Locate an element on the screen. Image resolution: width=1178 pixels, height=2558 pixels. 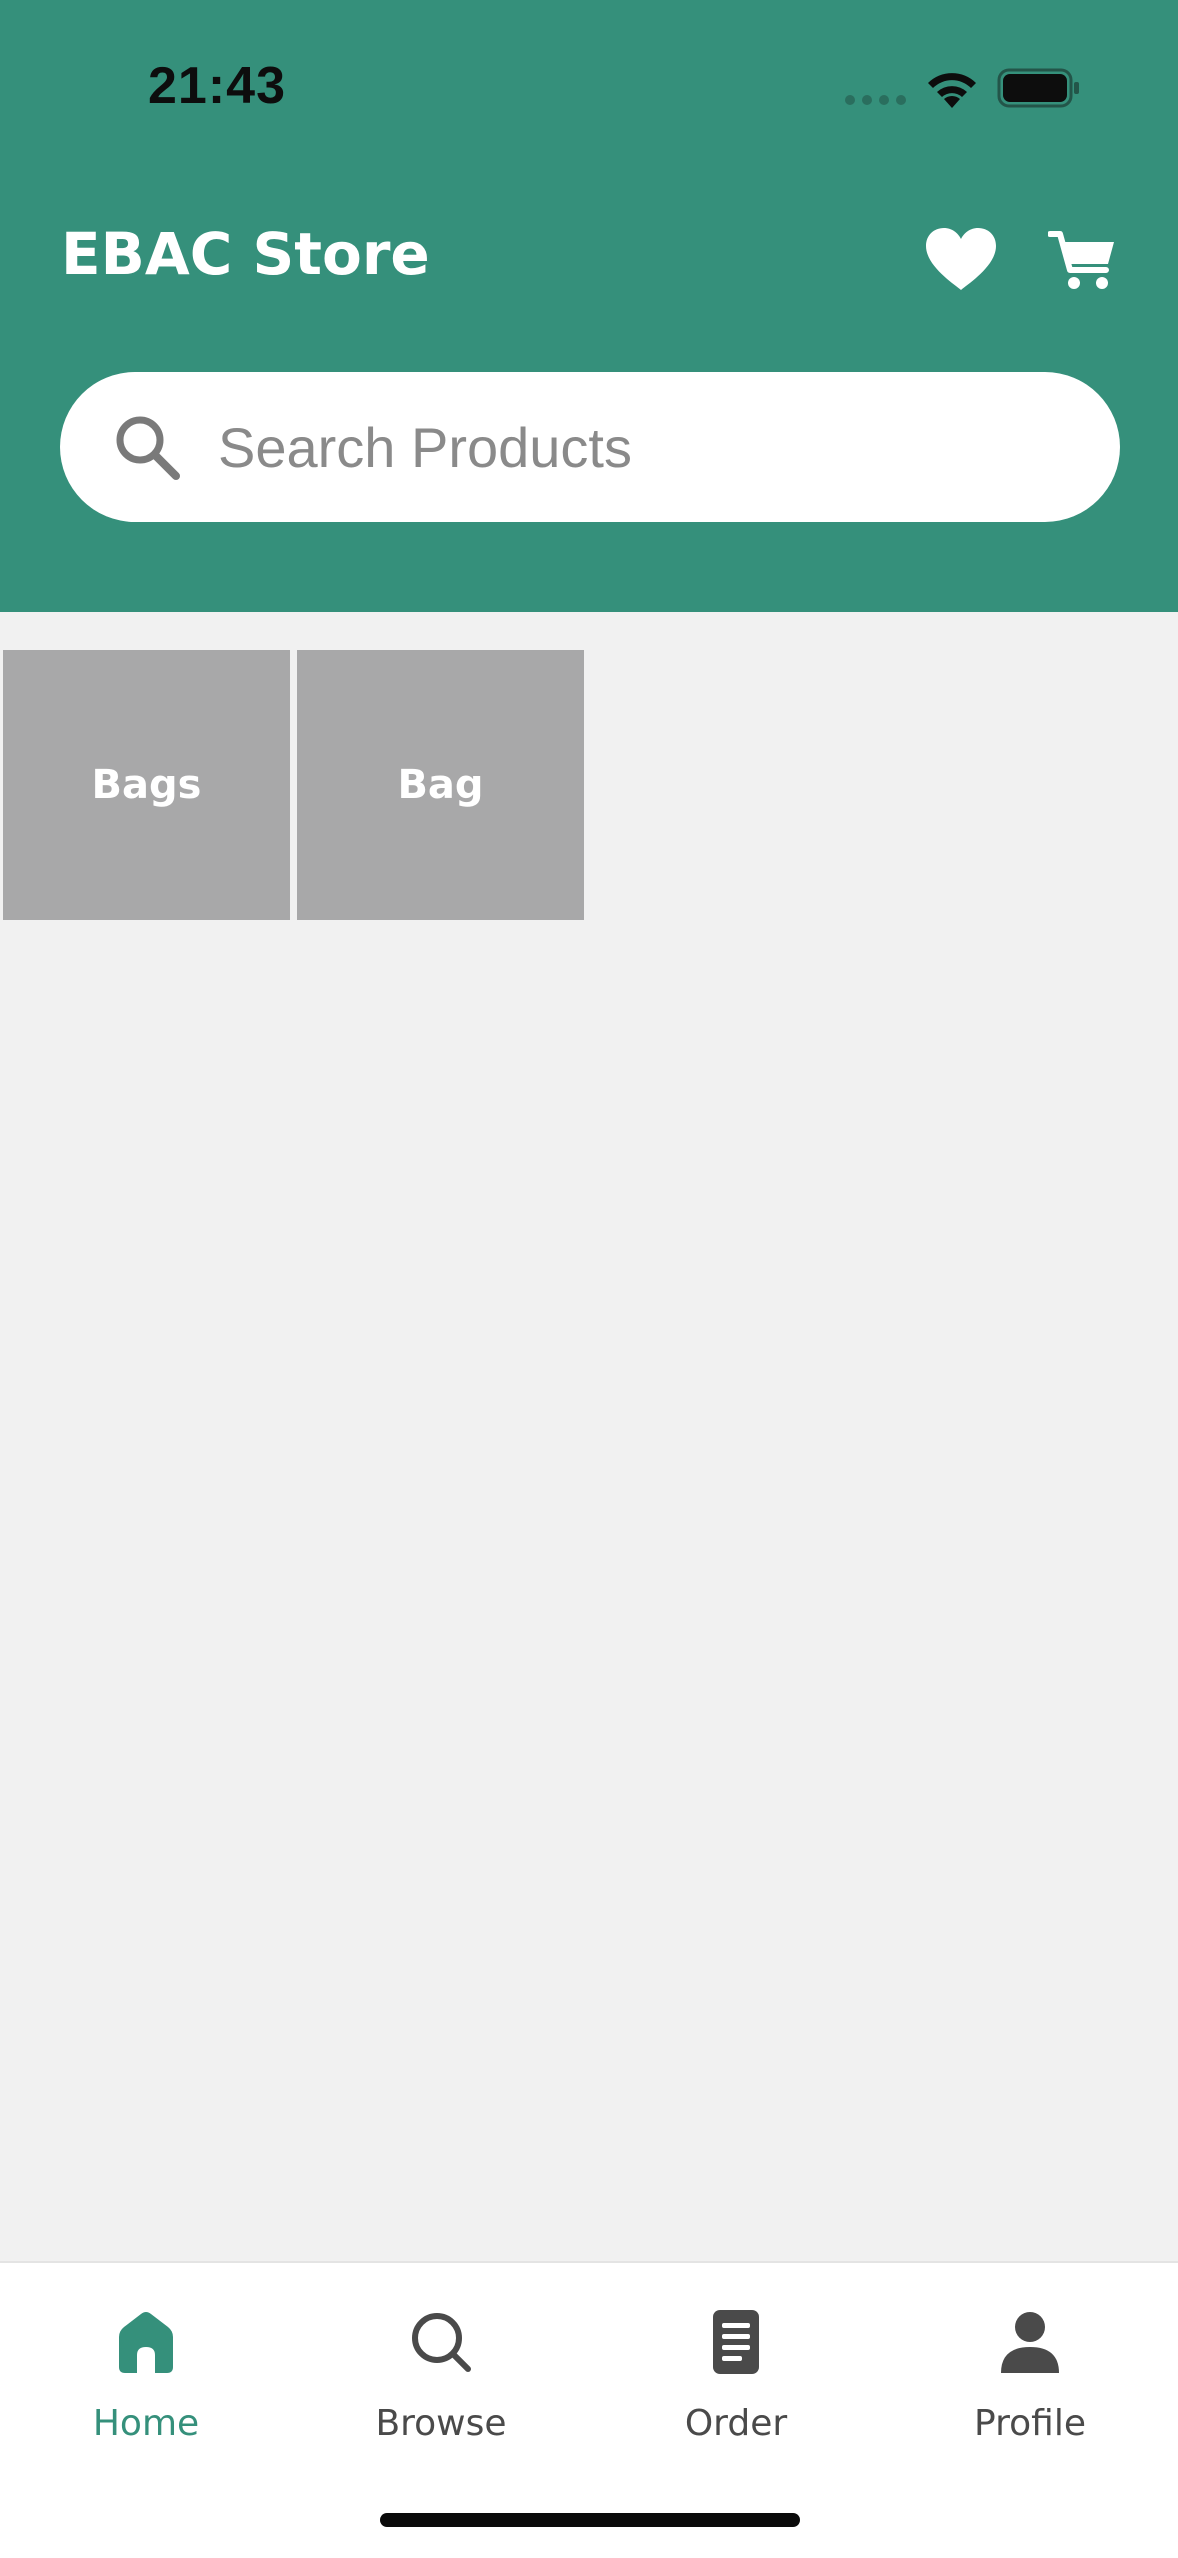
category-tile-label: Bag is located at coordinates (440, 785).